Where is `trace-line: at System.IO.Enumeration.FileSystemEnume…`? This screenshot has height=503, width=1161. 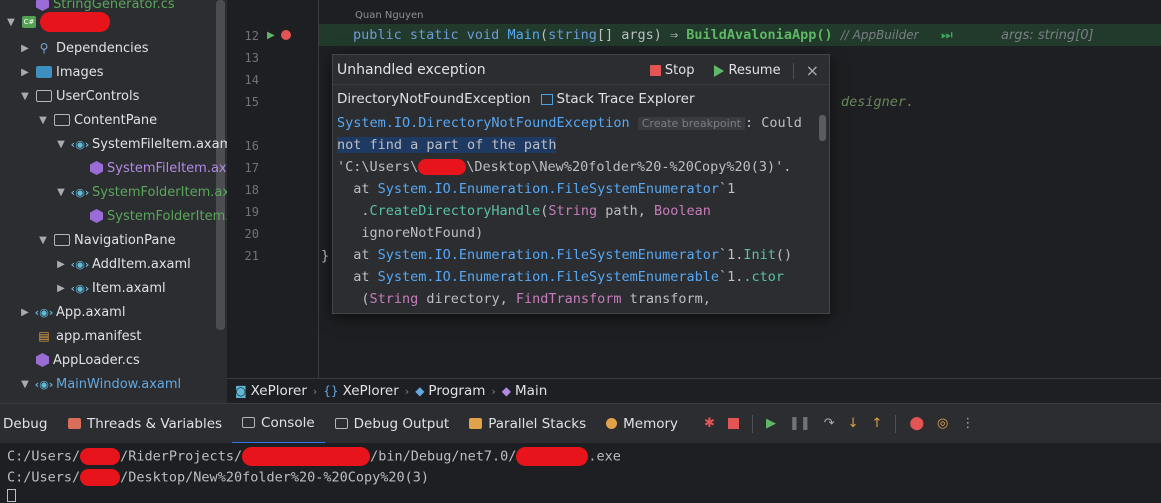 trace-line: at System.IO.Enumeration.FileSystemEnume… is located at coordinates (536, 189).